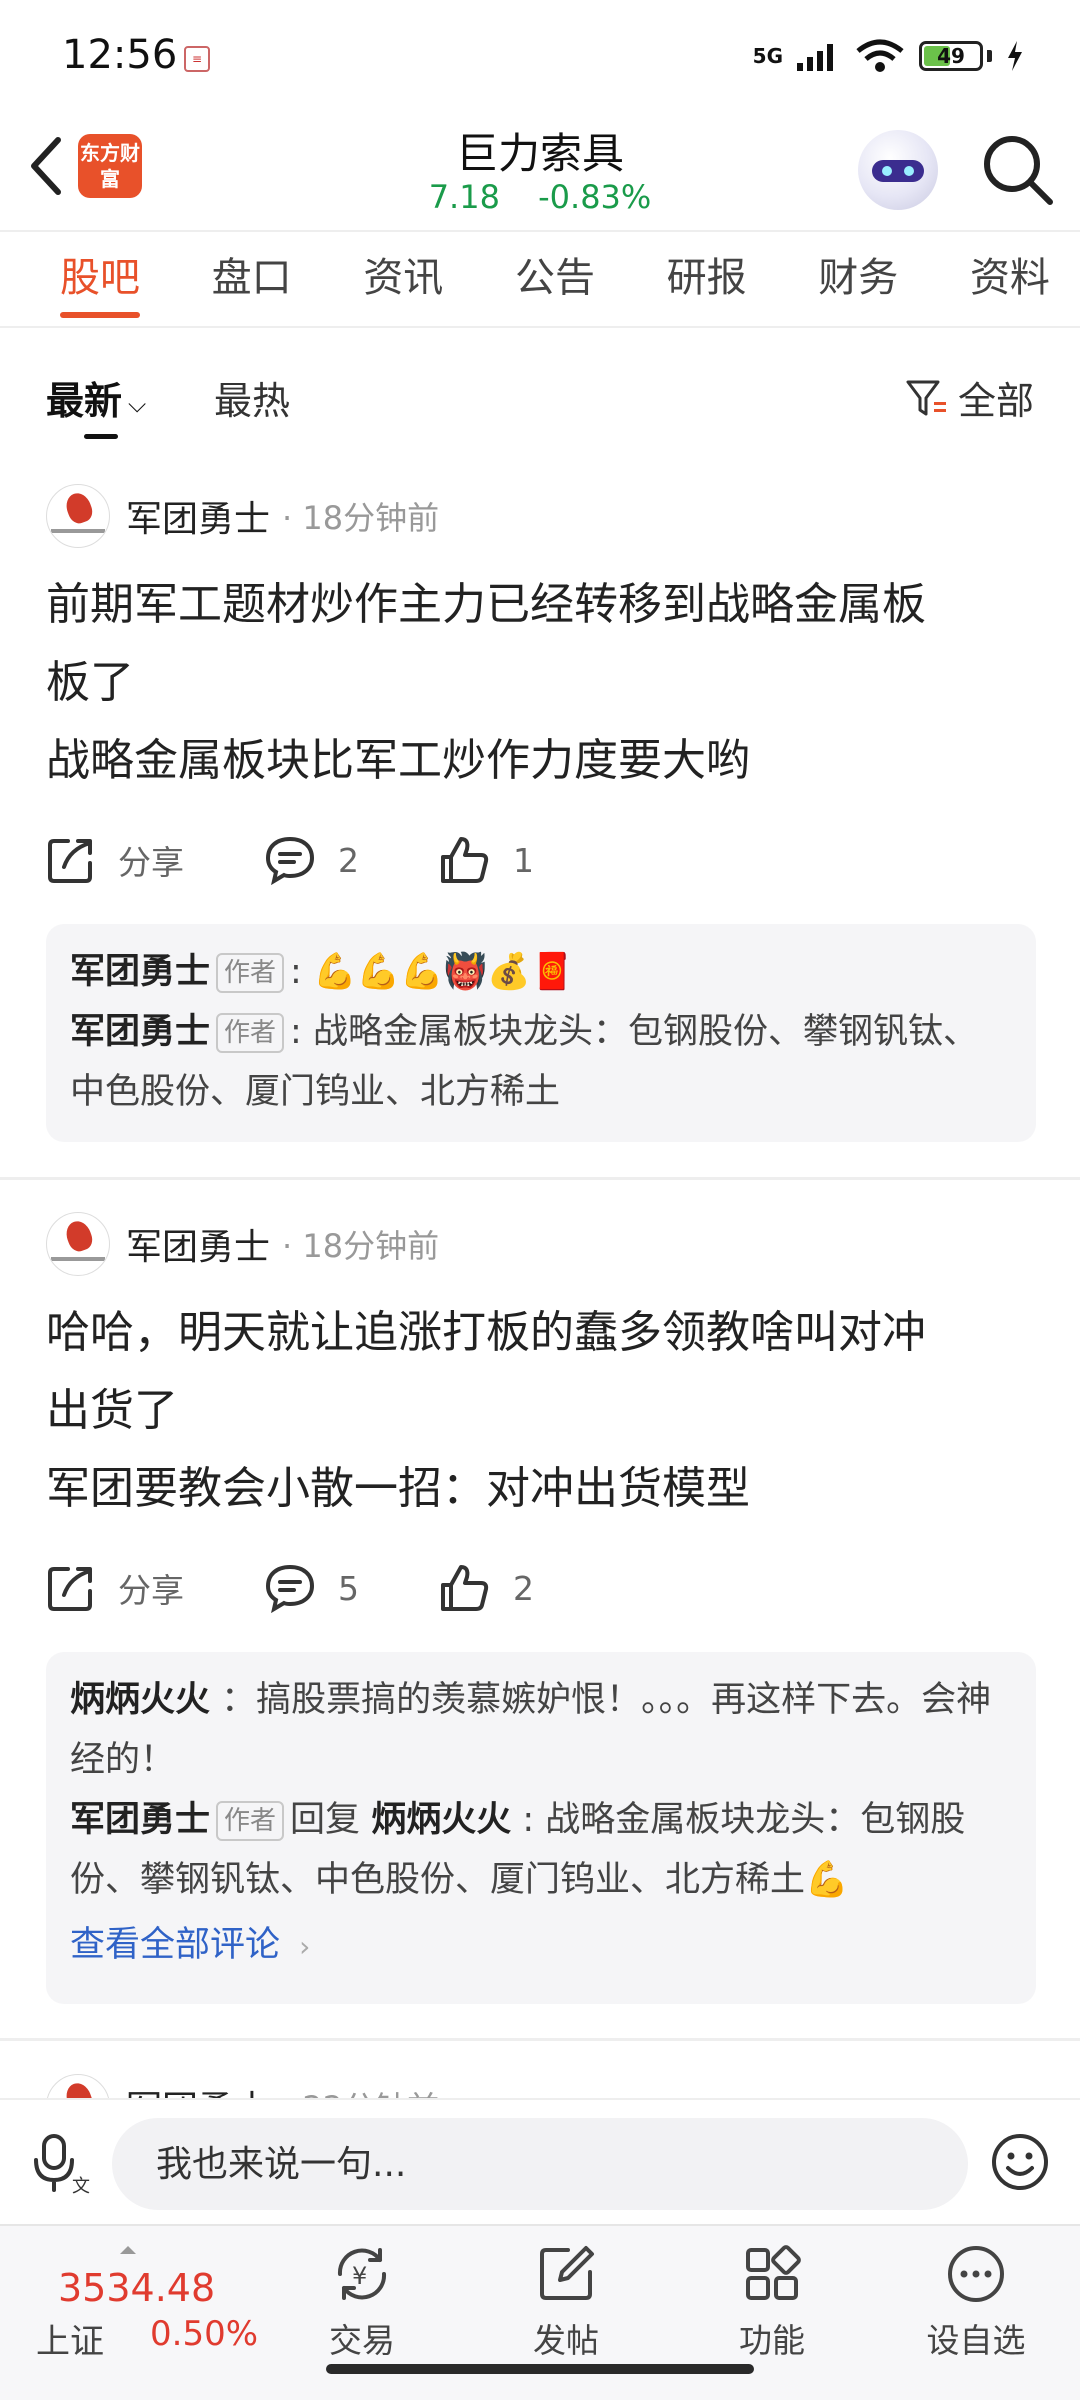 The height and width of the screenshot is (2400, 1080). What do you see at coordinates (540, 55) in the screenshot?
I see `status-bar: 12:56 ≡ 5G 49` at bounding box center [540, 55].